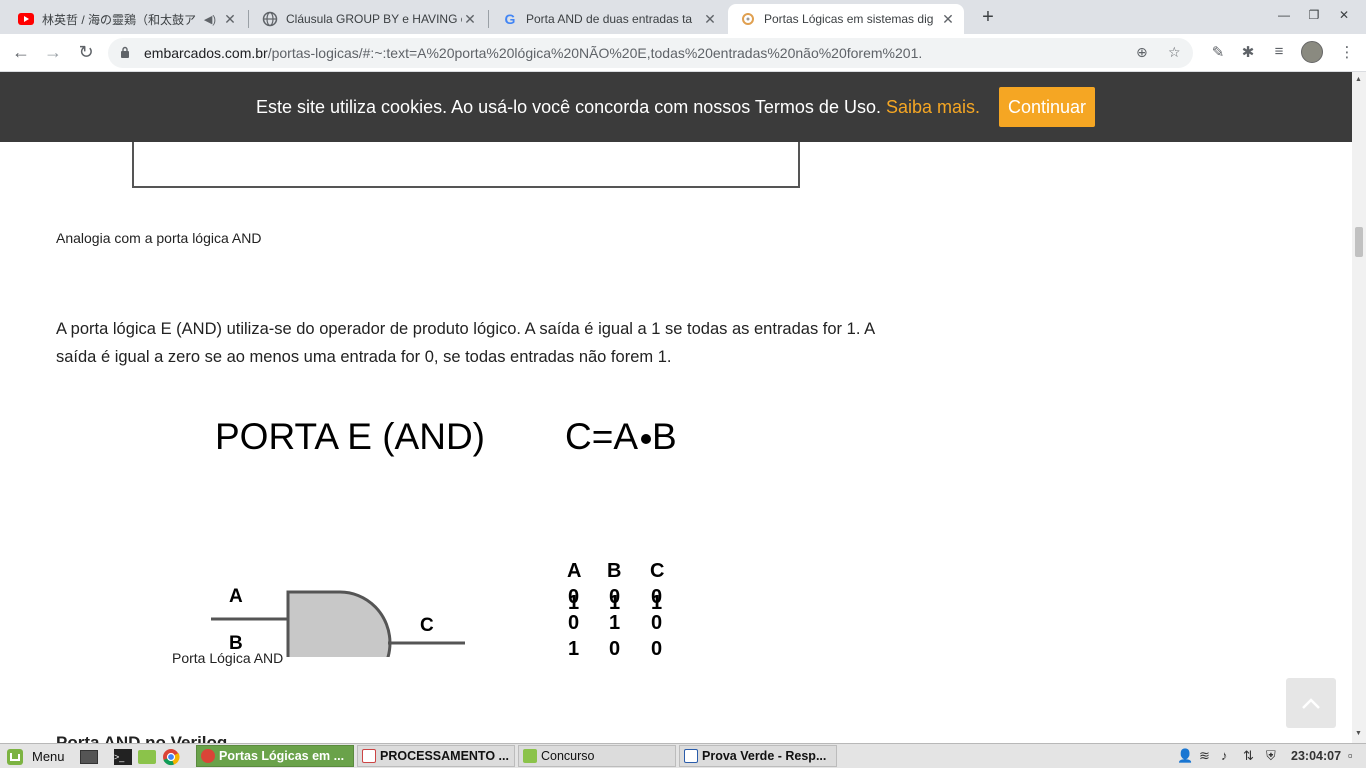 Image resolution: width=1366 pixels, height=768 pixels. I want to click on window-title: Concurso, so click(568, 756).